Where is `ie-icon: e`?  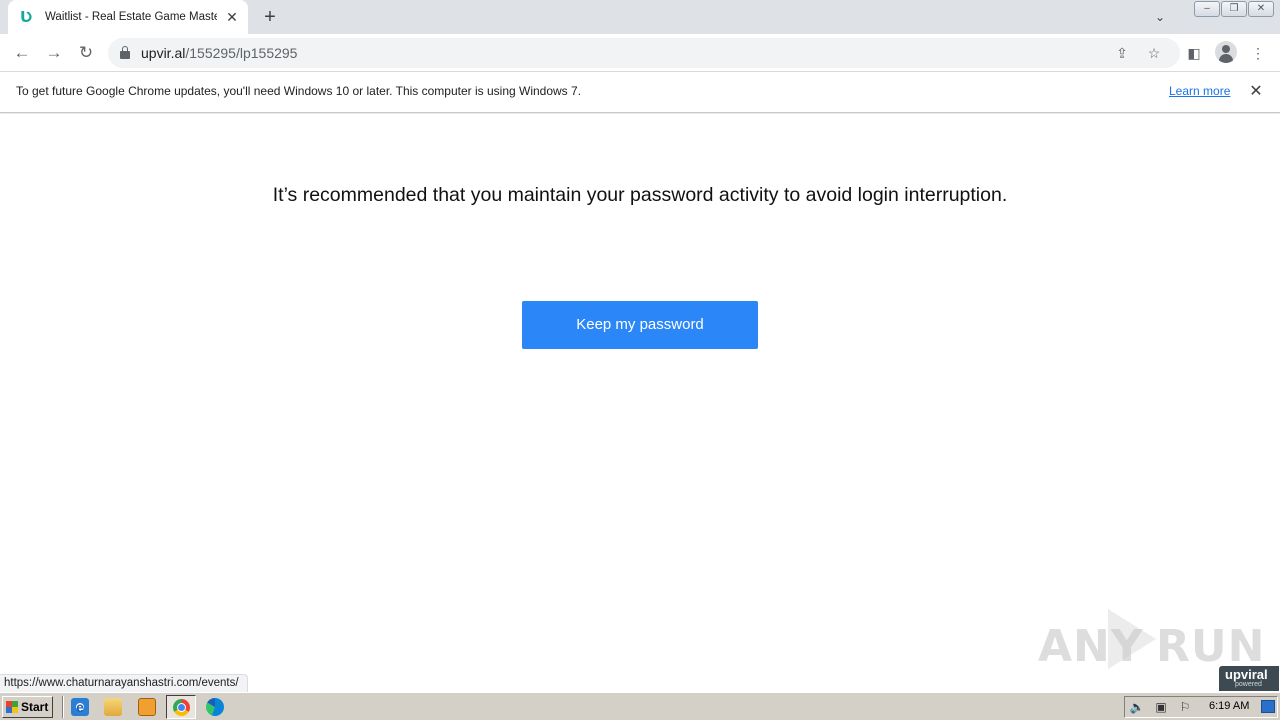 ie-icon: e is located at coordinates (80, 707).